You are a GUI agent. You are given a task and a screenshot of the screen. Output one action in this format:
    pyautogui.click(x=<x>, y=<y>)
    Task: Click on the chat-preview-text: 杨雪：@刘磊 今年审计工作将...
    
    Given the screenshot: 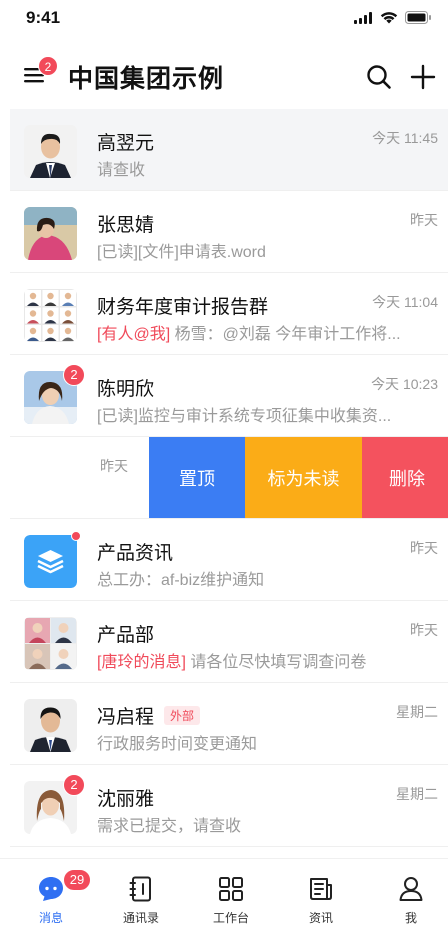 What is the action you would take?
    pyautogui.click(x=285, y=334)
    